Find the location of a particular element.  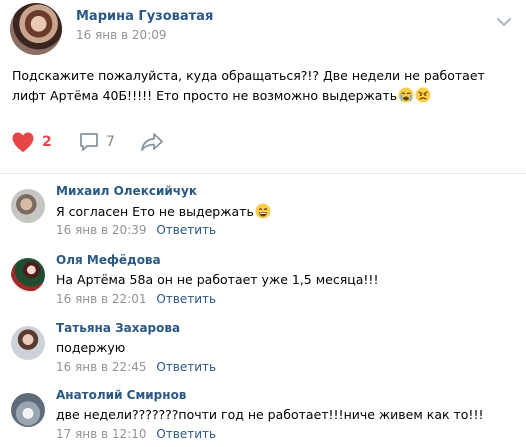

comment-text: подержую is located at coordinates (91, 347).